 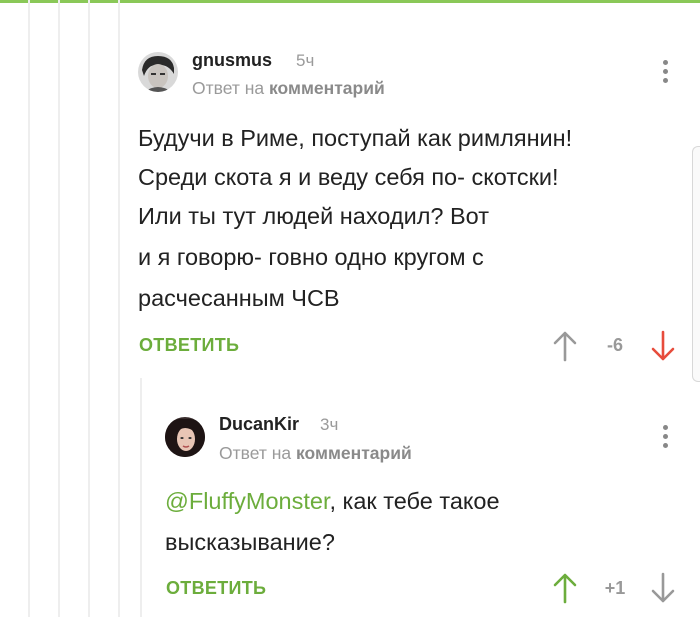 I want to click on comment-line: Или ты тут людей находил? Вот, so click(x=313, y=216).